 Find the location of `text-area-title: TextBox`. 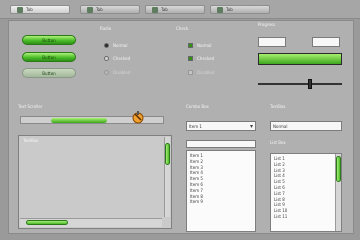

text-area-title: TextBox is located at coordinates (31, 140).